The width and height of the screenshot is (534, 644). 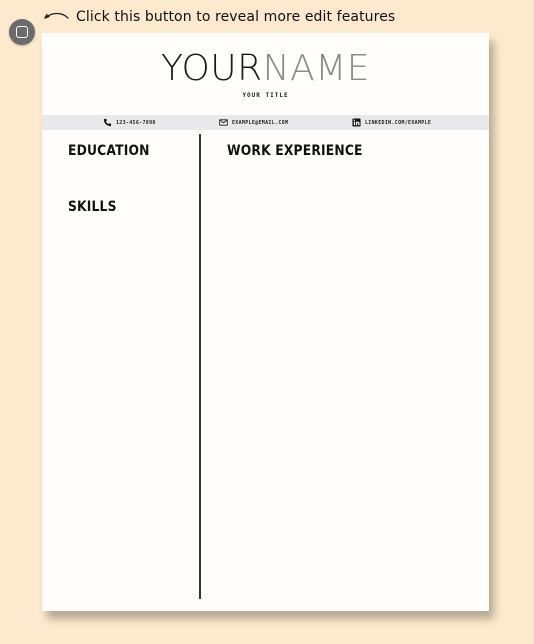 I want to click on work-experience-heading: WORK EXPERIENCE, so click(x=295, y=151).